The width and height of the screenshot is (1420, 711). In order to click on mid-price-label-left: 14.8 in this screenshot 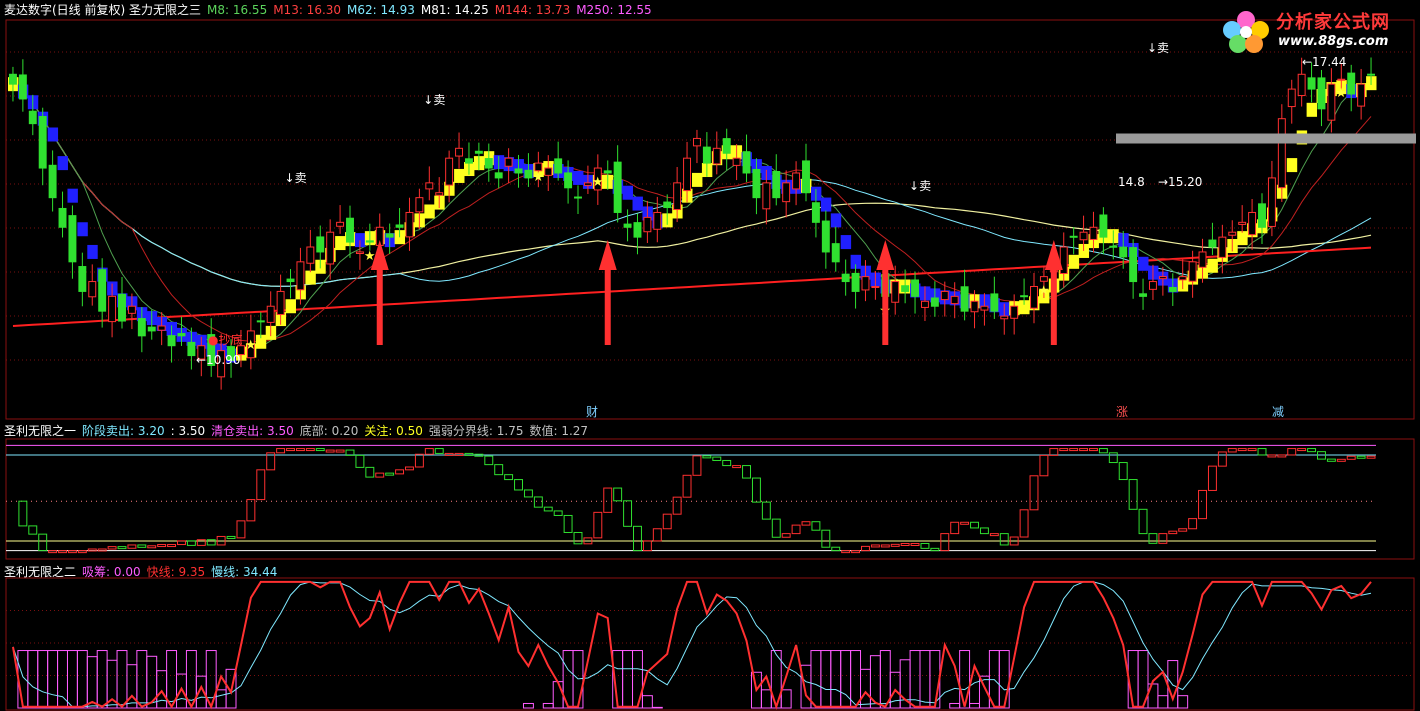, I will do `click(1131, 182)`.